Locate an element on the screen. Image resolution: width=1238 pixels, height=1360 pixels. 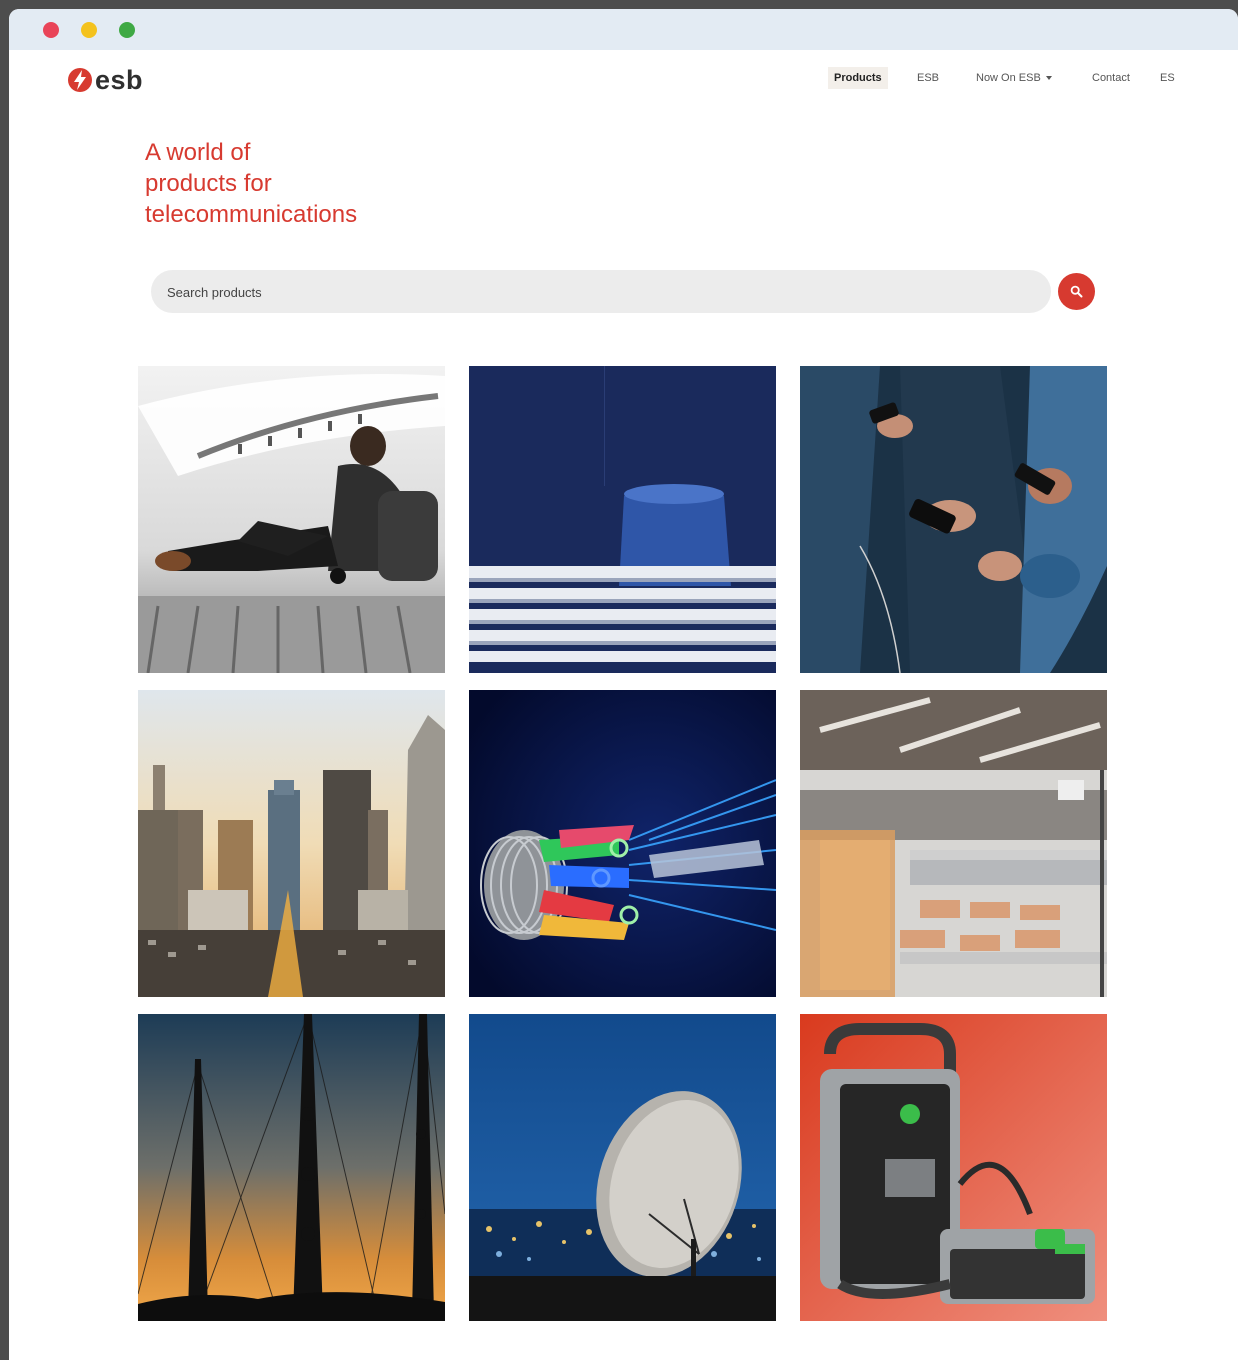
category-tile-mobile-devices is located at coordinates (953, 519).